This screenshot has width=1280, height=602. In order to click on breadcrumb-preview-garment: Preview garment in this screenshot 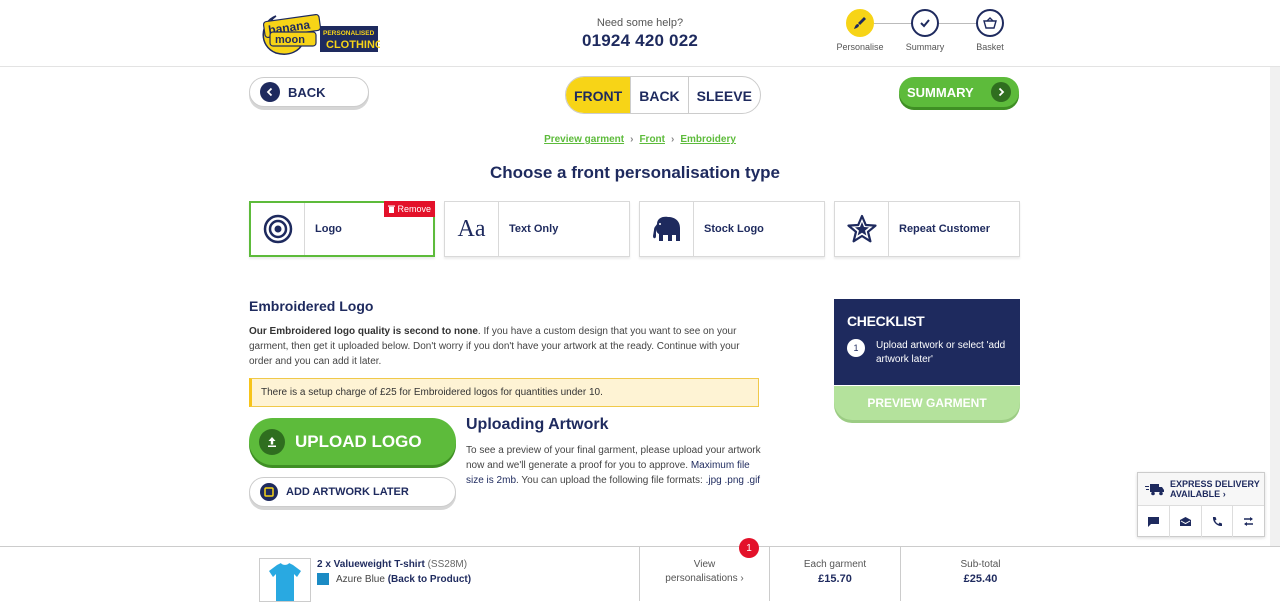, I will do `click(584, 139)`.